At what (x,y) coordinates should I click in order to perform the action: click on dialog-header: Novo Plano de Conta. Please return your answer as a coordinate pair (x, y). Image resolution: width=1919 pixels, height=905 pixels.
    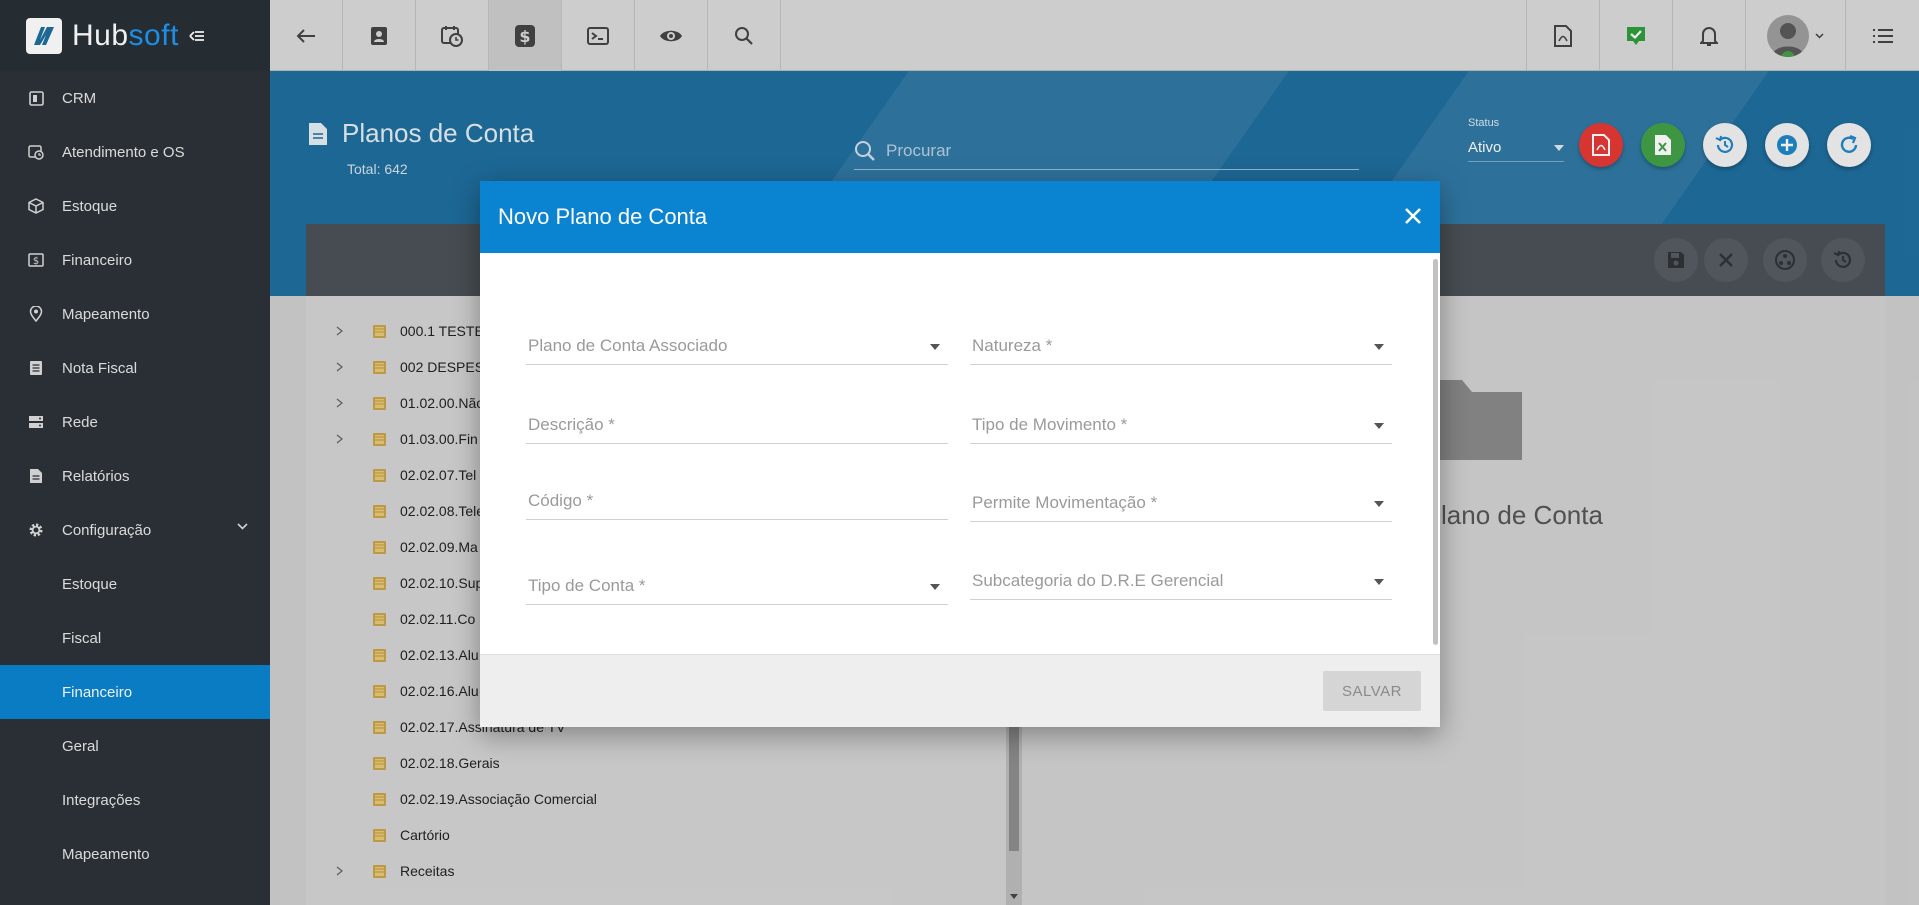
    Looking at the image, I should click on (960, 217).